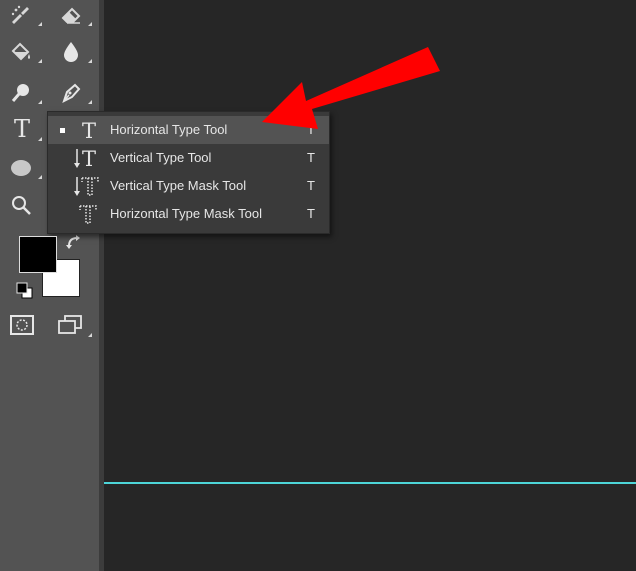  I want to click on flyout-item-horizontal-type-mask: Horizontal Type Mask Tool T, so click(188, 214).